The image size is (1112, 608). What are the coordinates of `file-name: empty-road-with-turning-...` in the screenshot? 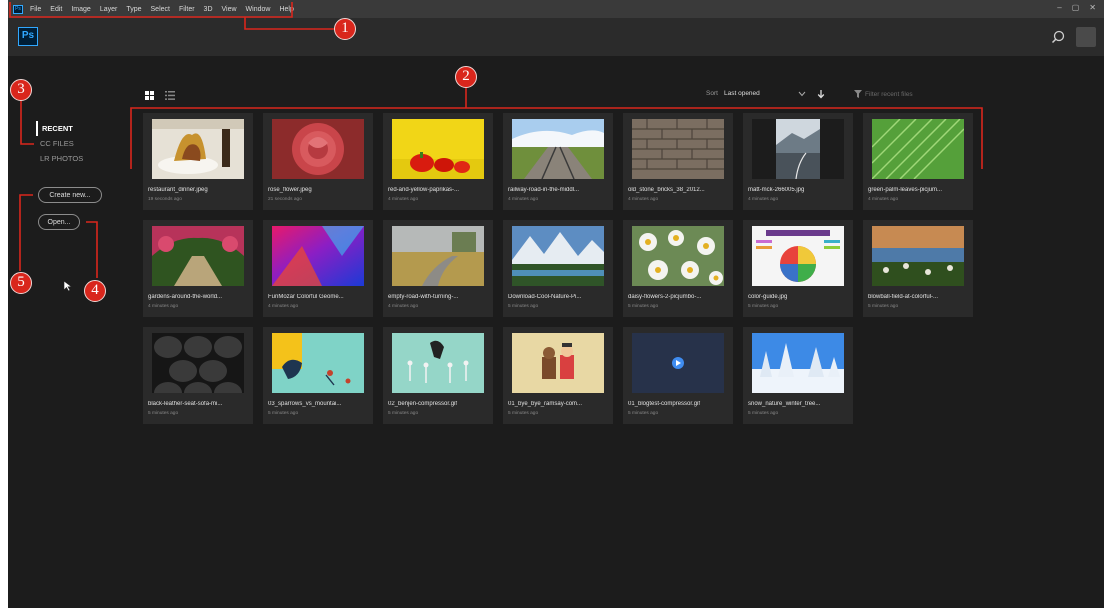 It's located at (423, 297).